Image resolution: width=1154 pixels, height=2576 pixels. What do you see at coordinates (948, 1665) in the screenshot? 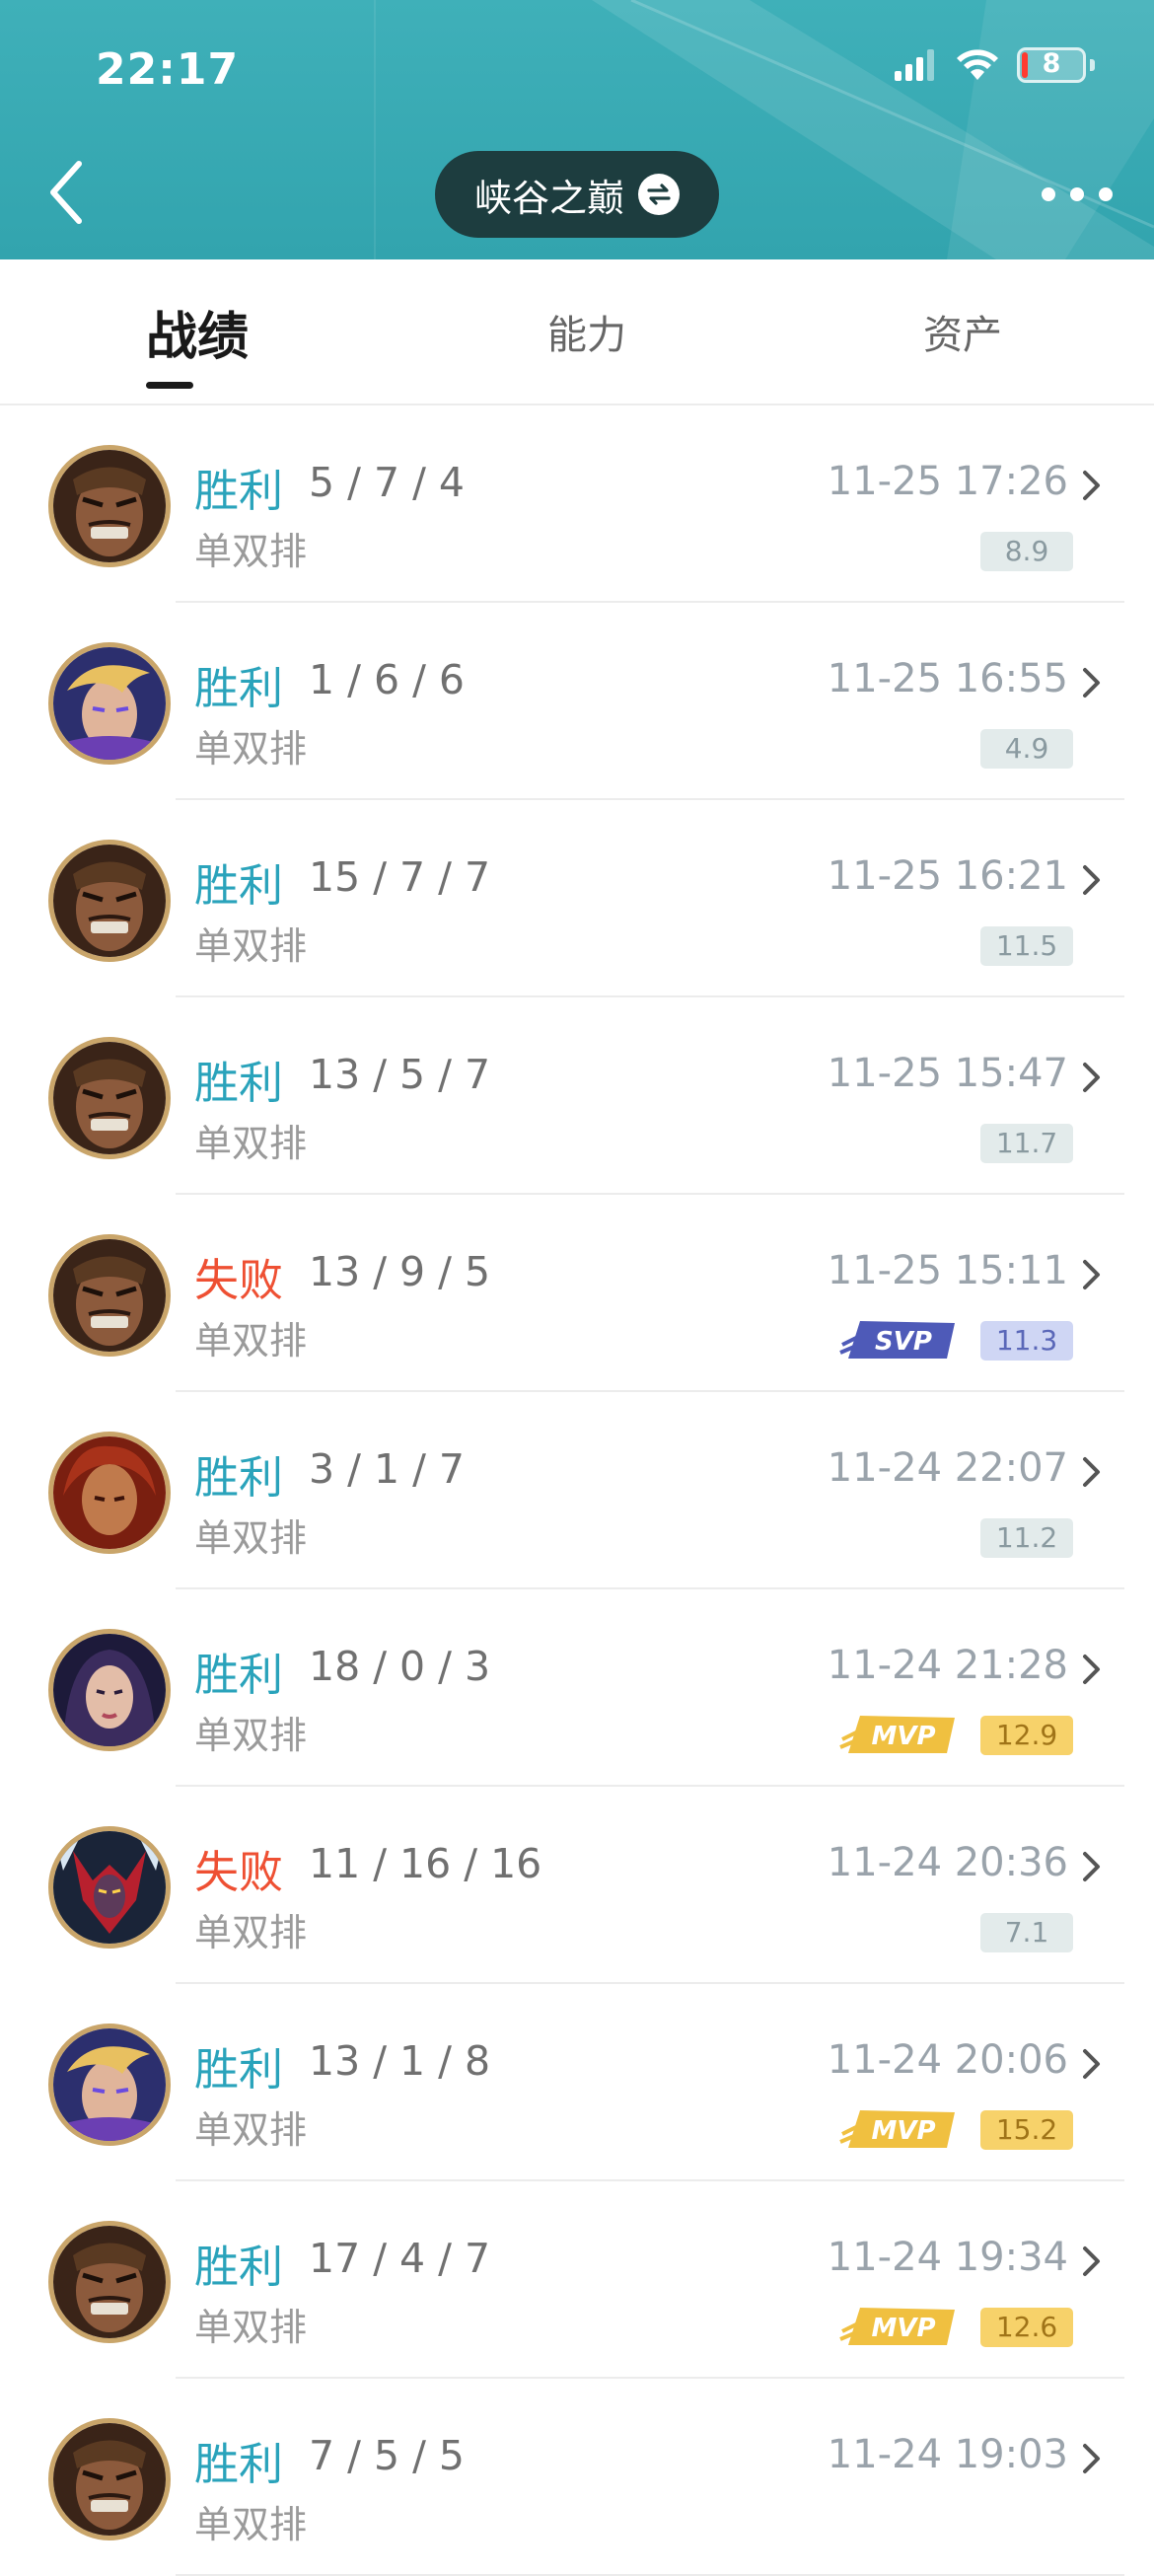
I see `match-time: 11-24 21:28` at bounding box center [948, 1665].